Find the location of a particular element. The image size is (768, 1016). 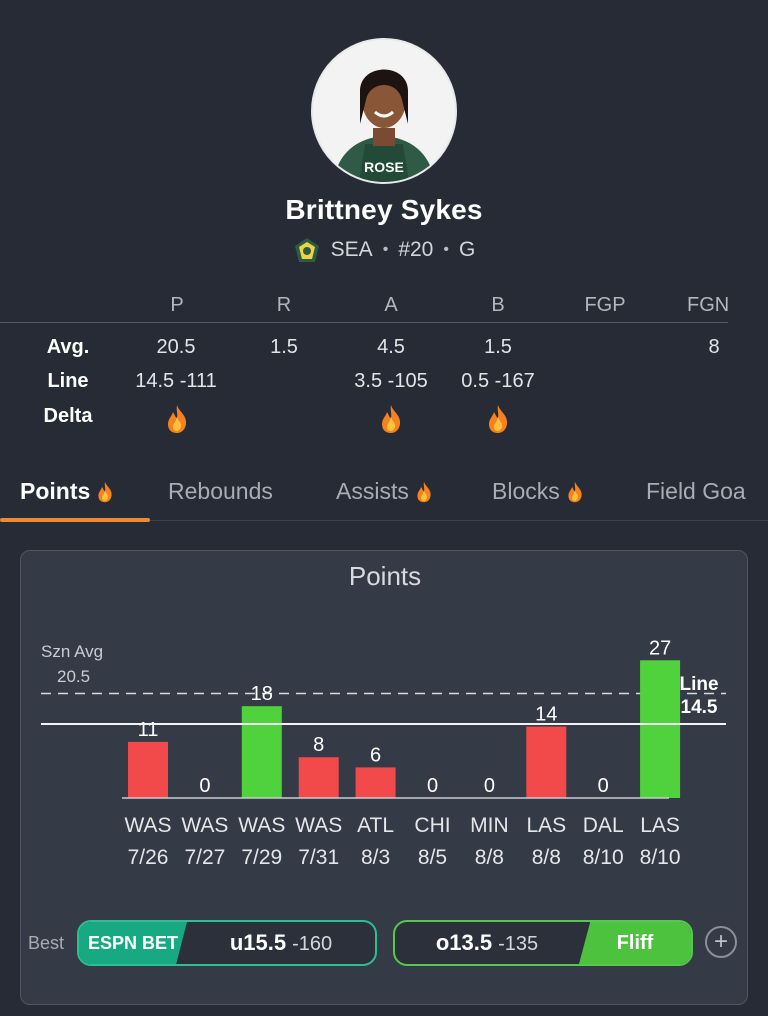

row-label-delta: Delta is located at coordinates (68, 416).